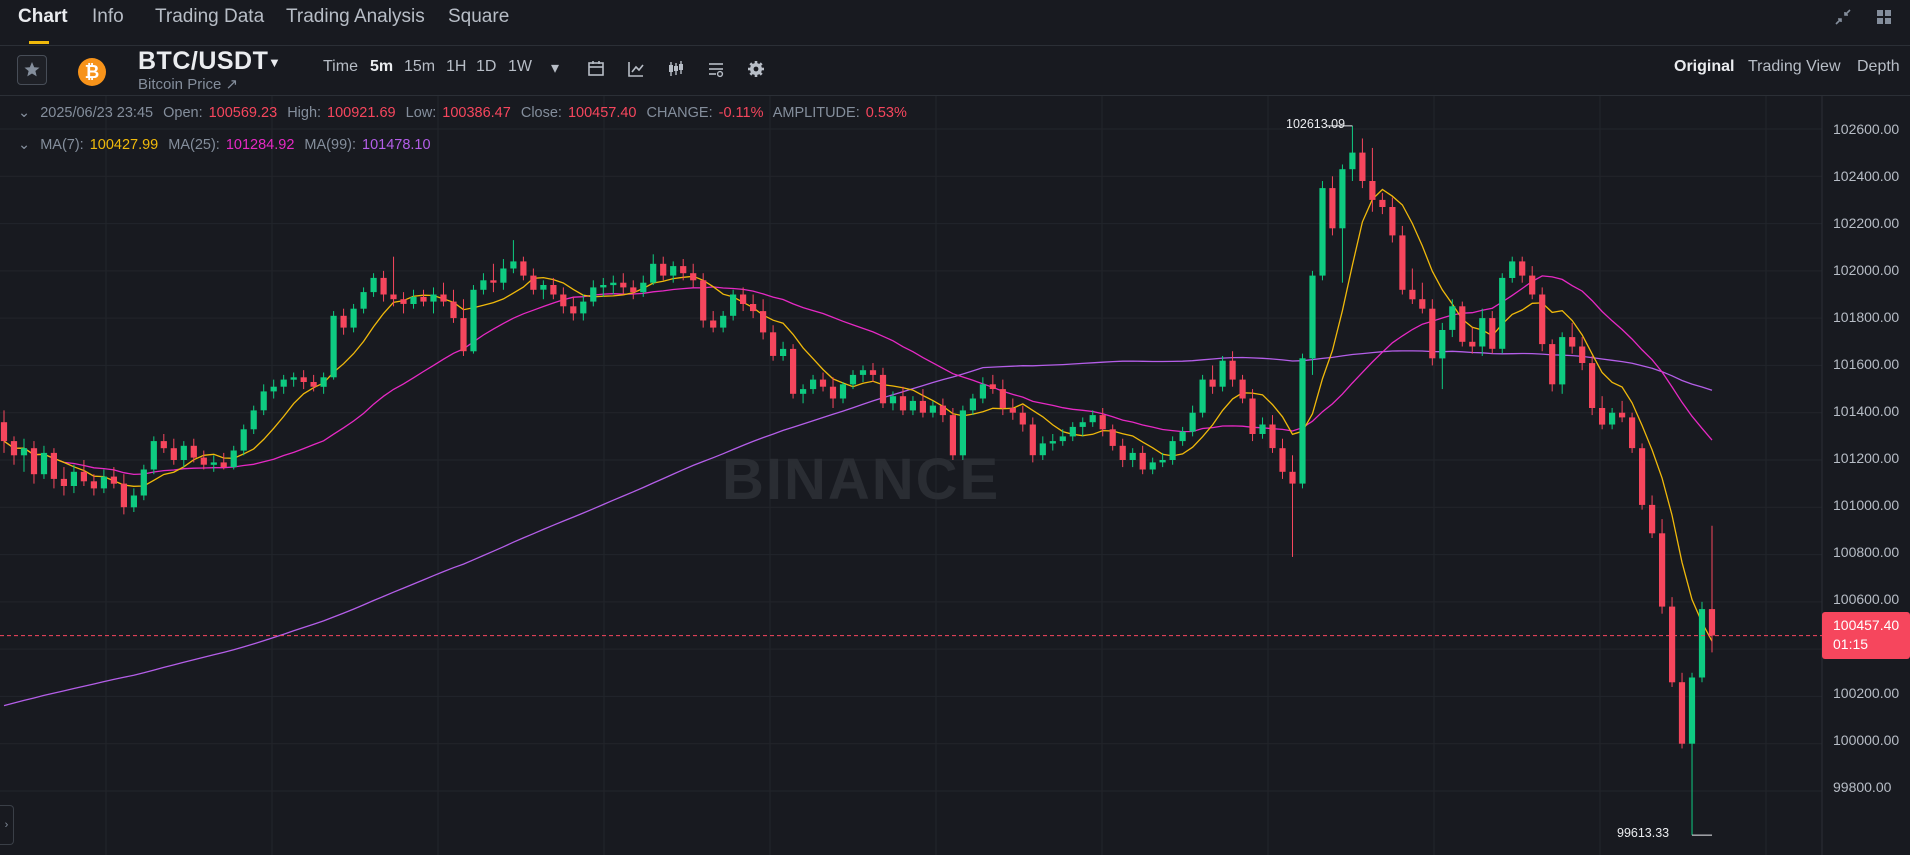 This screenshot has height=855, width=1910. I want to click on view-depth: Depth, so click(1878, 67).